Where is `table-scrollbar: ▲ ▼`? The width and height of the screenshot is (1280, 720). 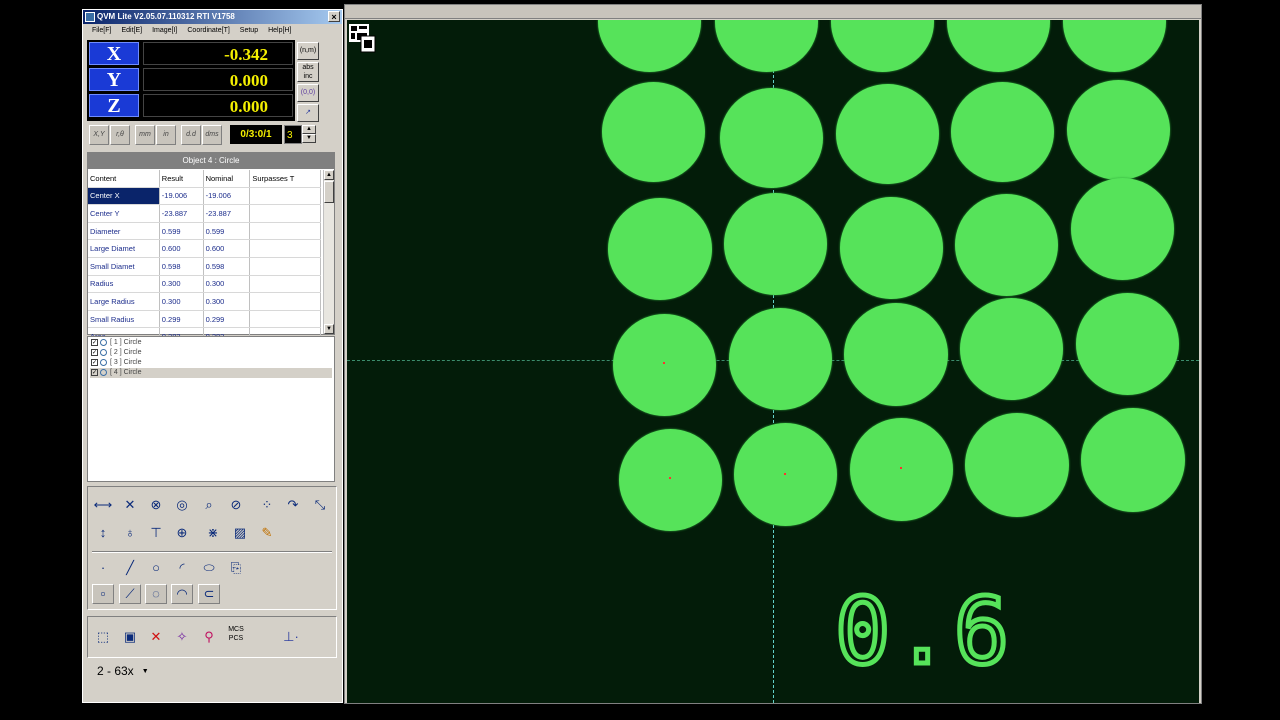 table-scrollbar: ▲ ▼ is located at coordinates (328, 252).